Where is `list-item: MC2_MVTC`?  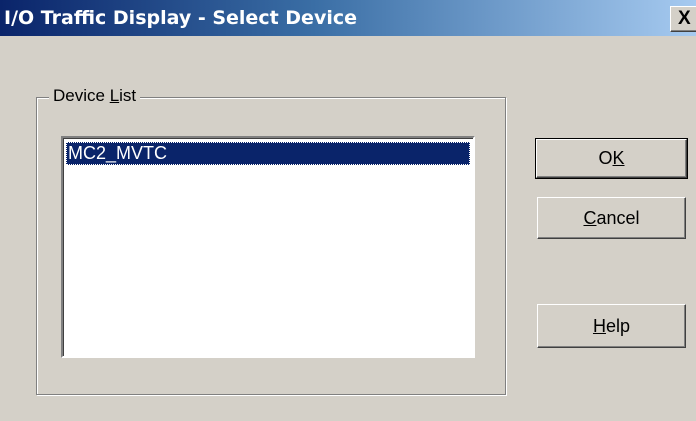 list-item: MC2_MVTC is located at coordinates (268, 153).